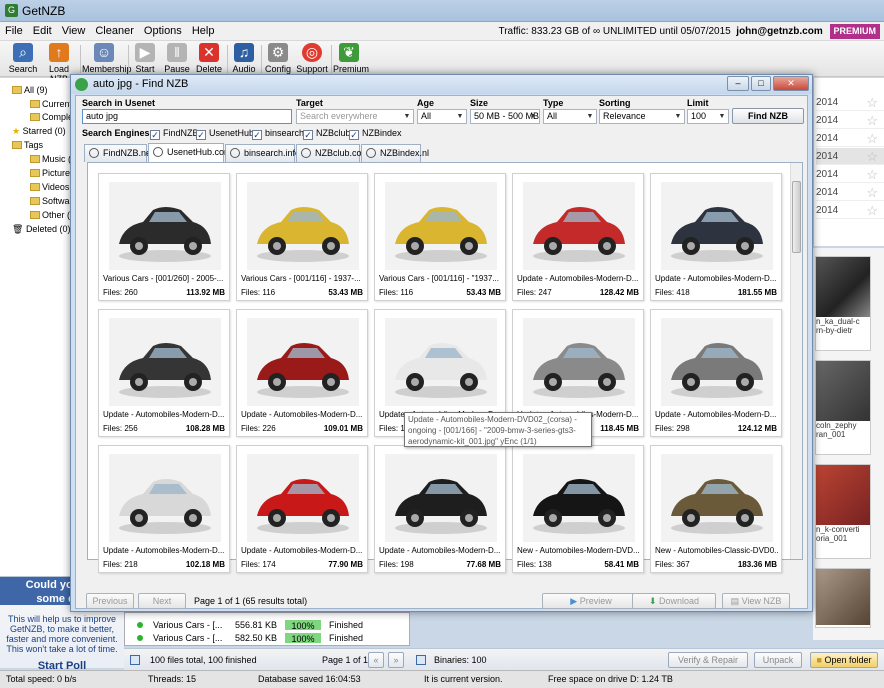 The height and width of the screenshot is (688, 884). What do you see at coordinates (23, 59) in the screenshot?
I see `search-button: ⌕ Search` at bounding box center [23, 59].